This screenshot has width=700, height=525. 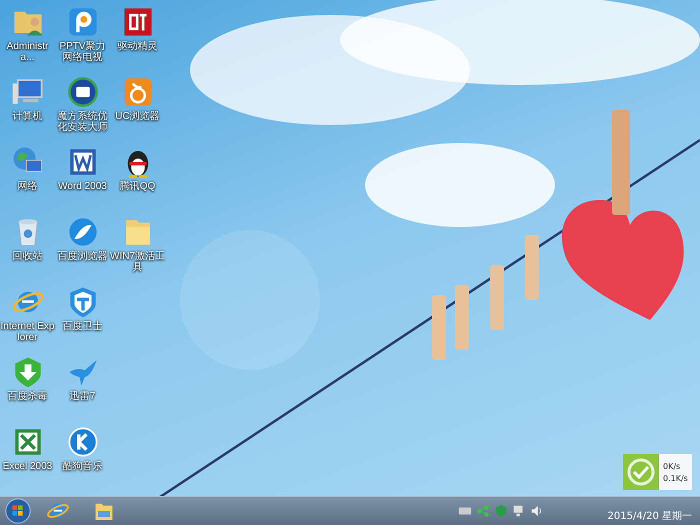 I want to click on desktop-shortcut: 驱动精灵, so click(x=137, y=37).